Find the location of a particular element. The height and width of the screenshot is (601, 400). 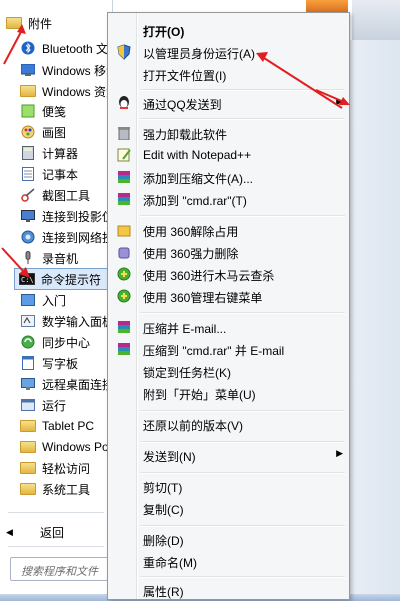

menu-open: 打开(O) is located at coordinates (228, 30).